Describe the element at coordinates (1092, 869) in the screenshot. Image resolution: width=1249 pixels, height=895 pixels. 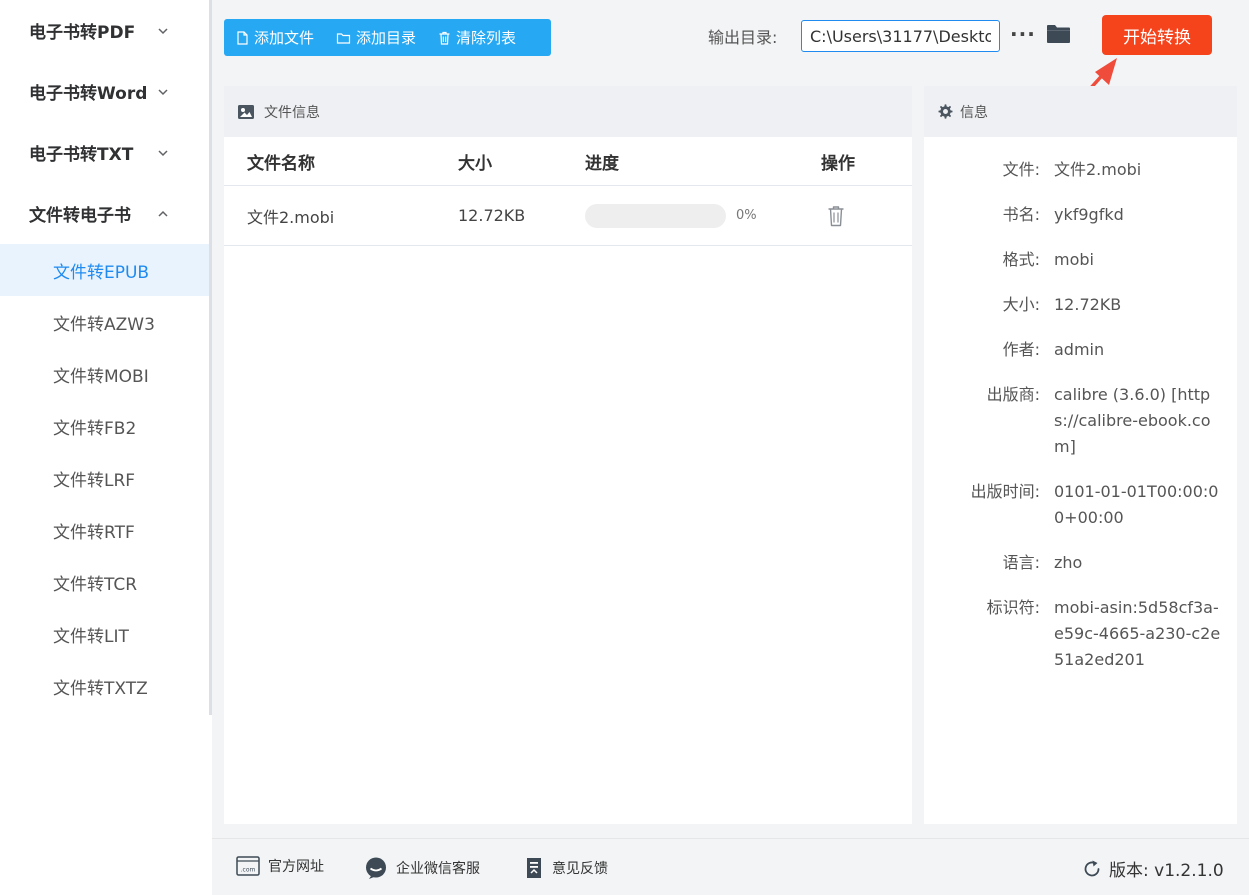
I see `refresh-icon` at that location.